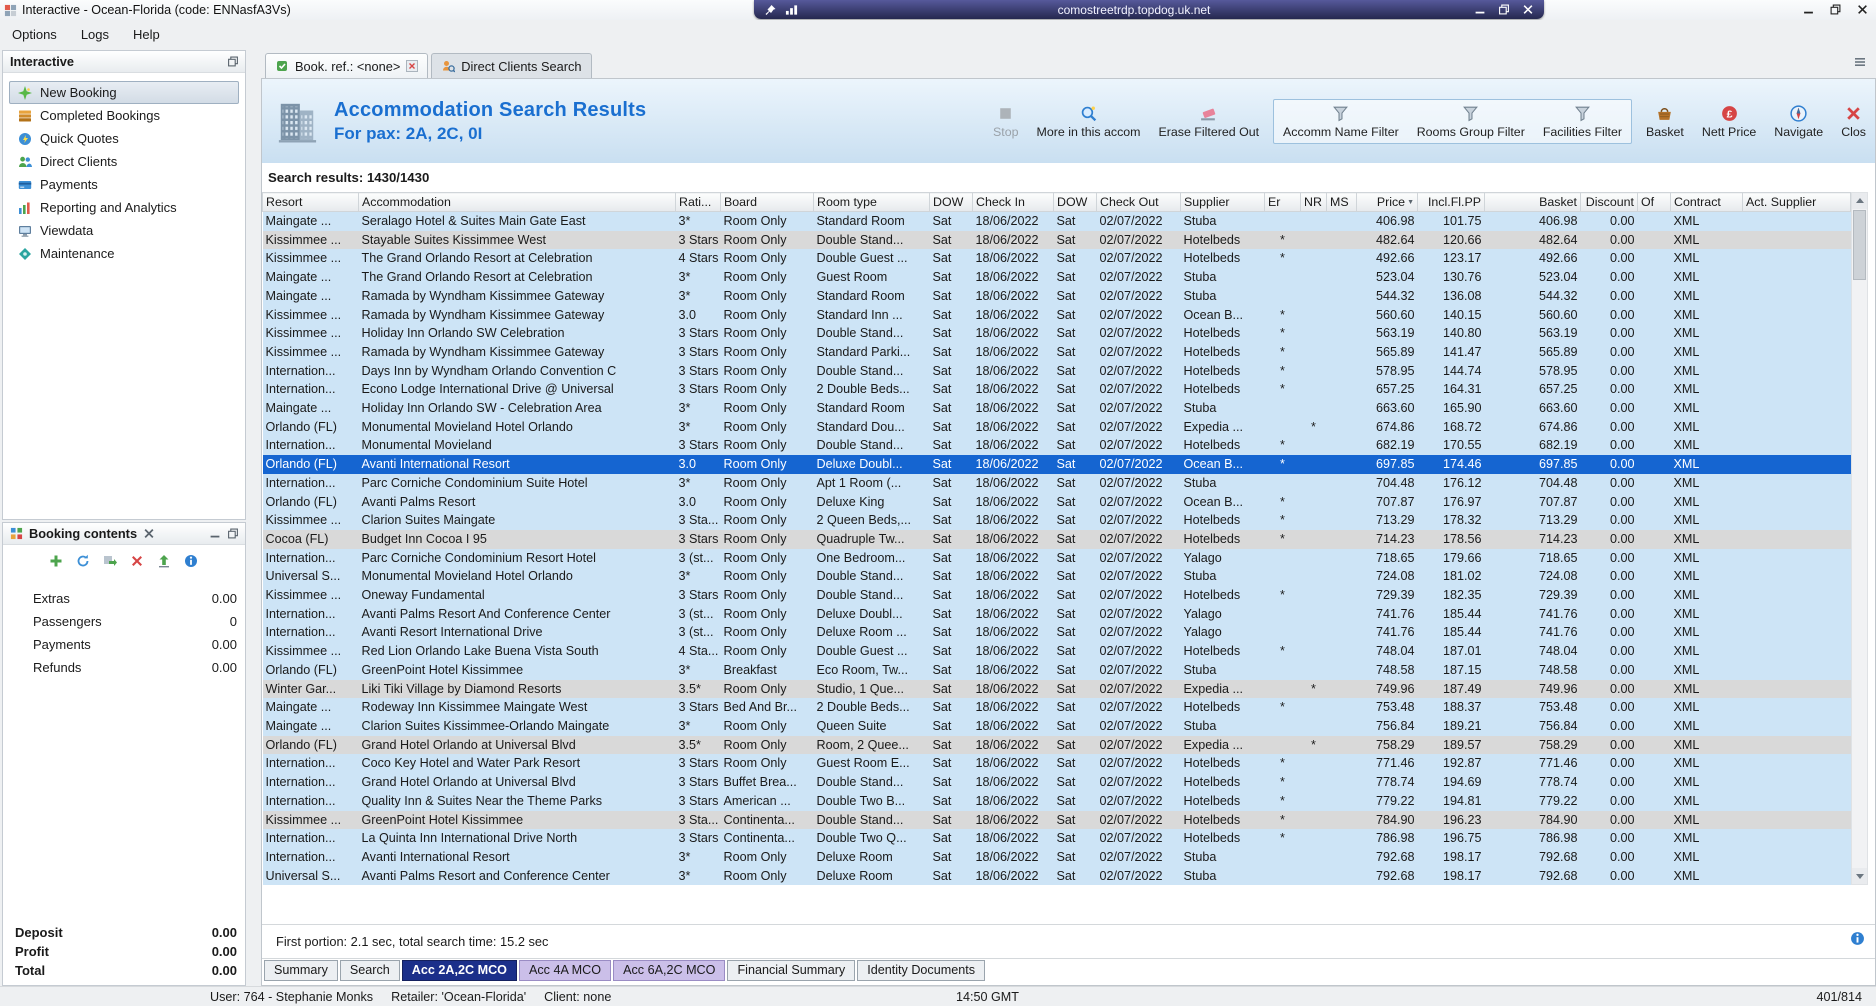  What do you see at coordinates (1859, 201) in the screenshot?
I see `scroll-up-icon` at bounding box center [1859, 201].